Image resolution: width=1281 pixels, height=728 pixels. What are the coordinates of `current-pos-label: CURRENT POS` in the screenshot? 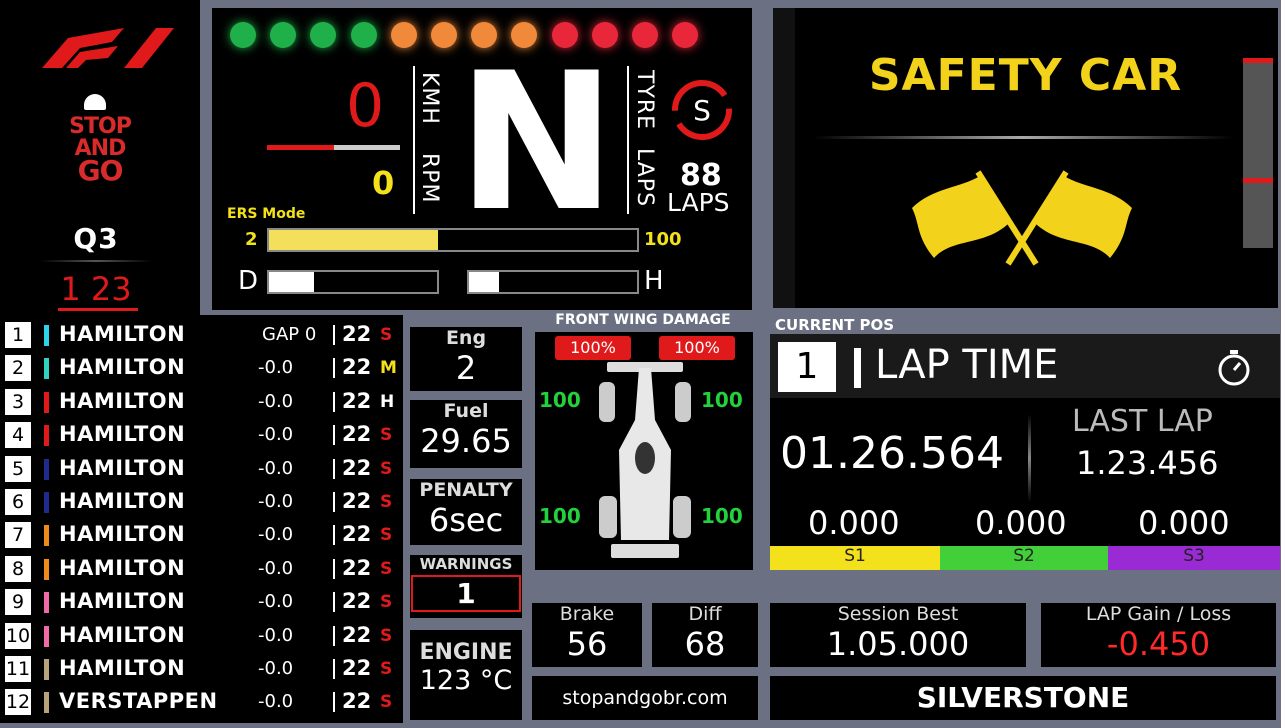 It's located at (835, 325).